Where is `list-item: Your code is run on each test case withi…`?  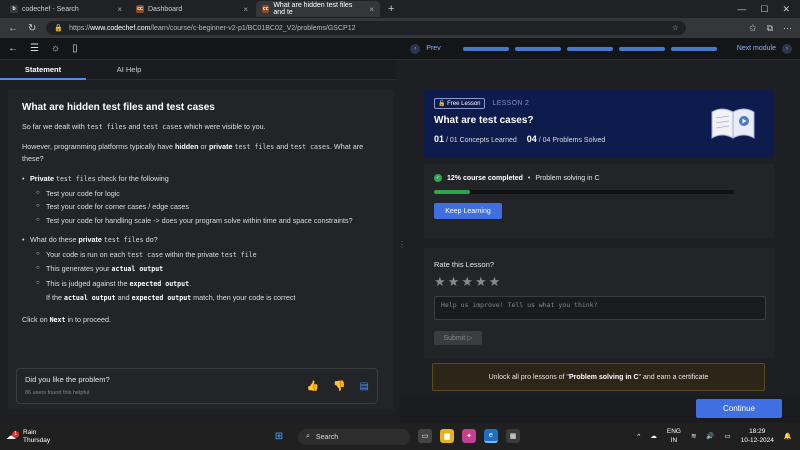
list-item: Your code is run on each test case withi… is located at coordinates (201, 255).